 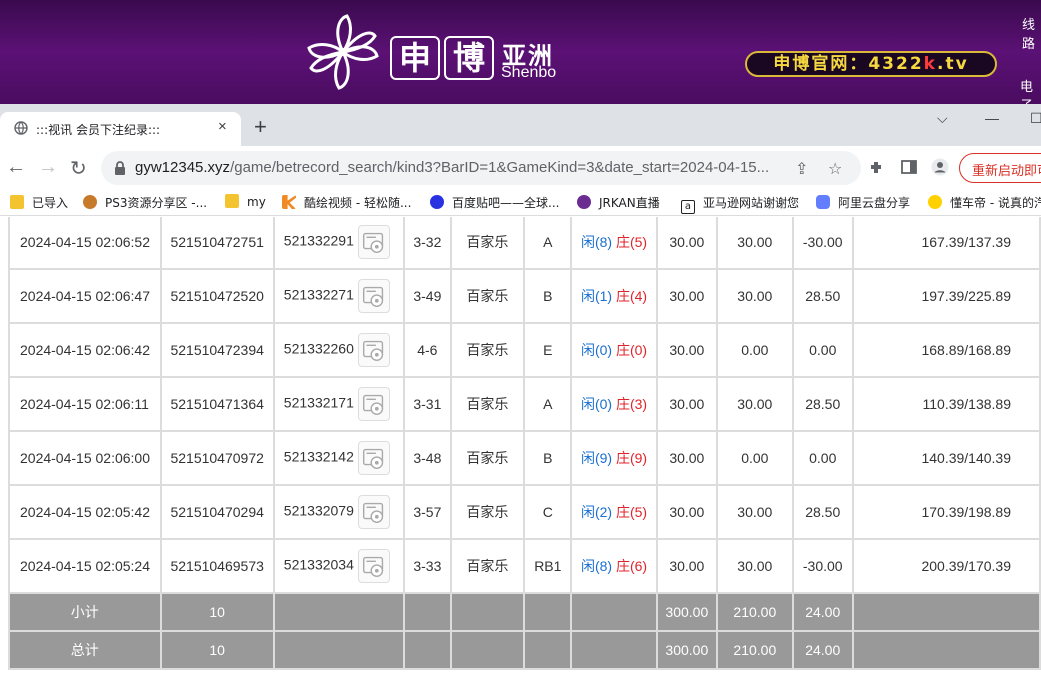 What do you see at coordinates (217, 350) in the screenshot?
I see `order-number: 521510472394` at bounding box center [217, 350].